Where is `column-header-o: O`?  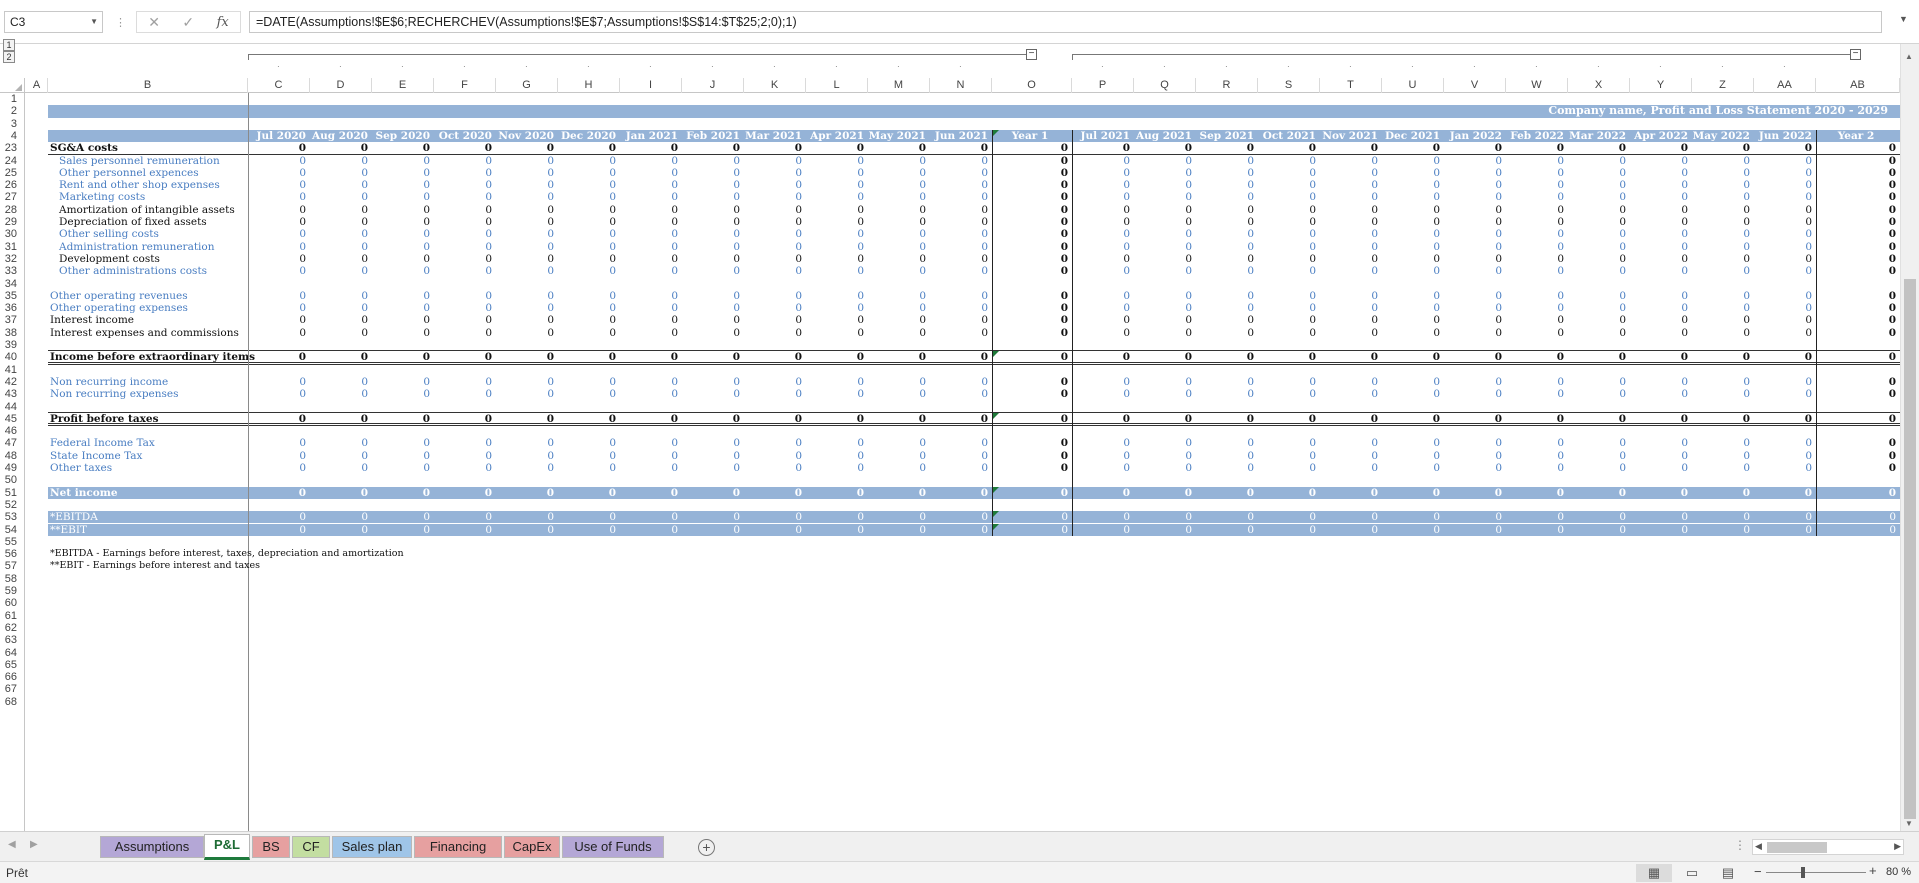
column-header-o: O is located at coordinates (1032, 85).